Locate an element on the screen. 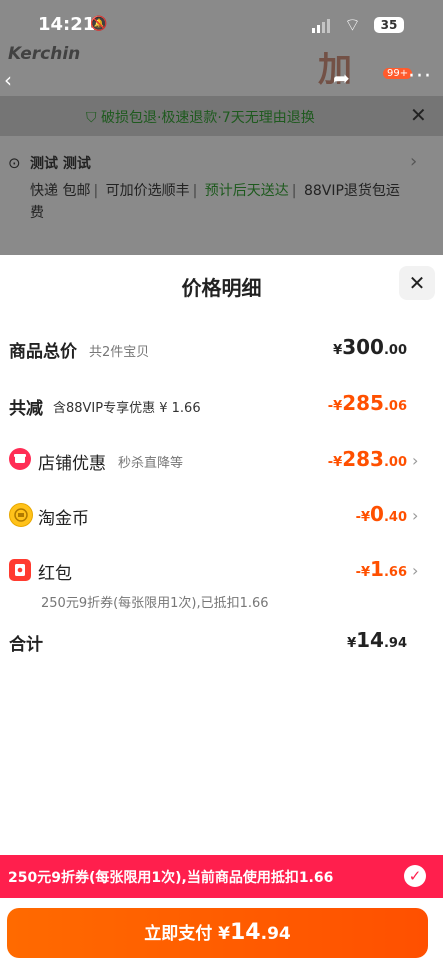 This screenshot has width=443, height=959. shop-discount-detail: 秒杀直降等 is located at coordinates (151, 463).